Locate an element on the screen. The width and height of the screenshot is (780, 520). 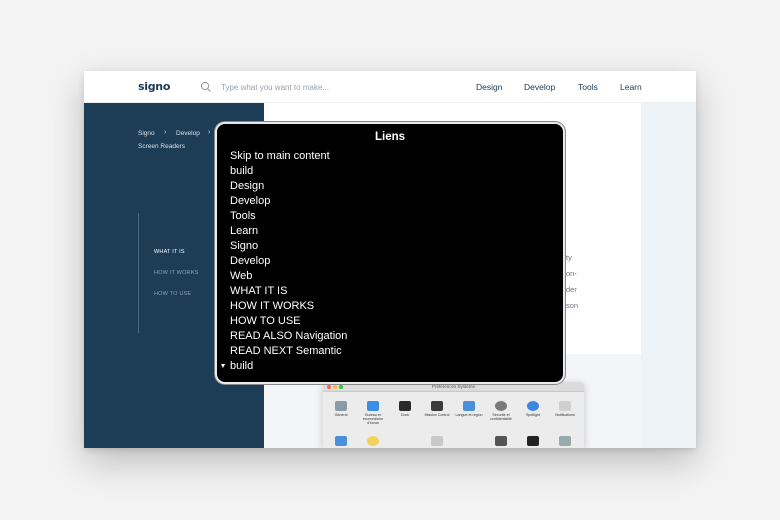
prefs-label: Général is located at coordinates (341, 415).